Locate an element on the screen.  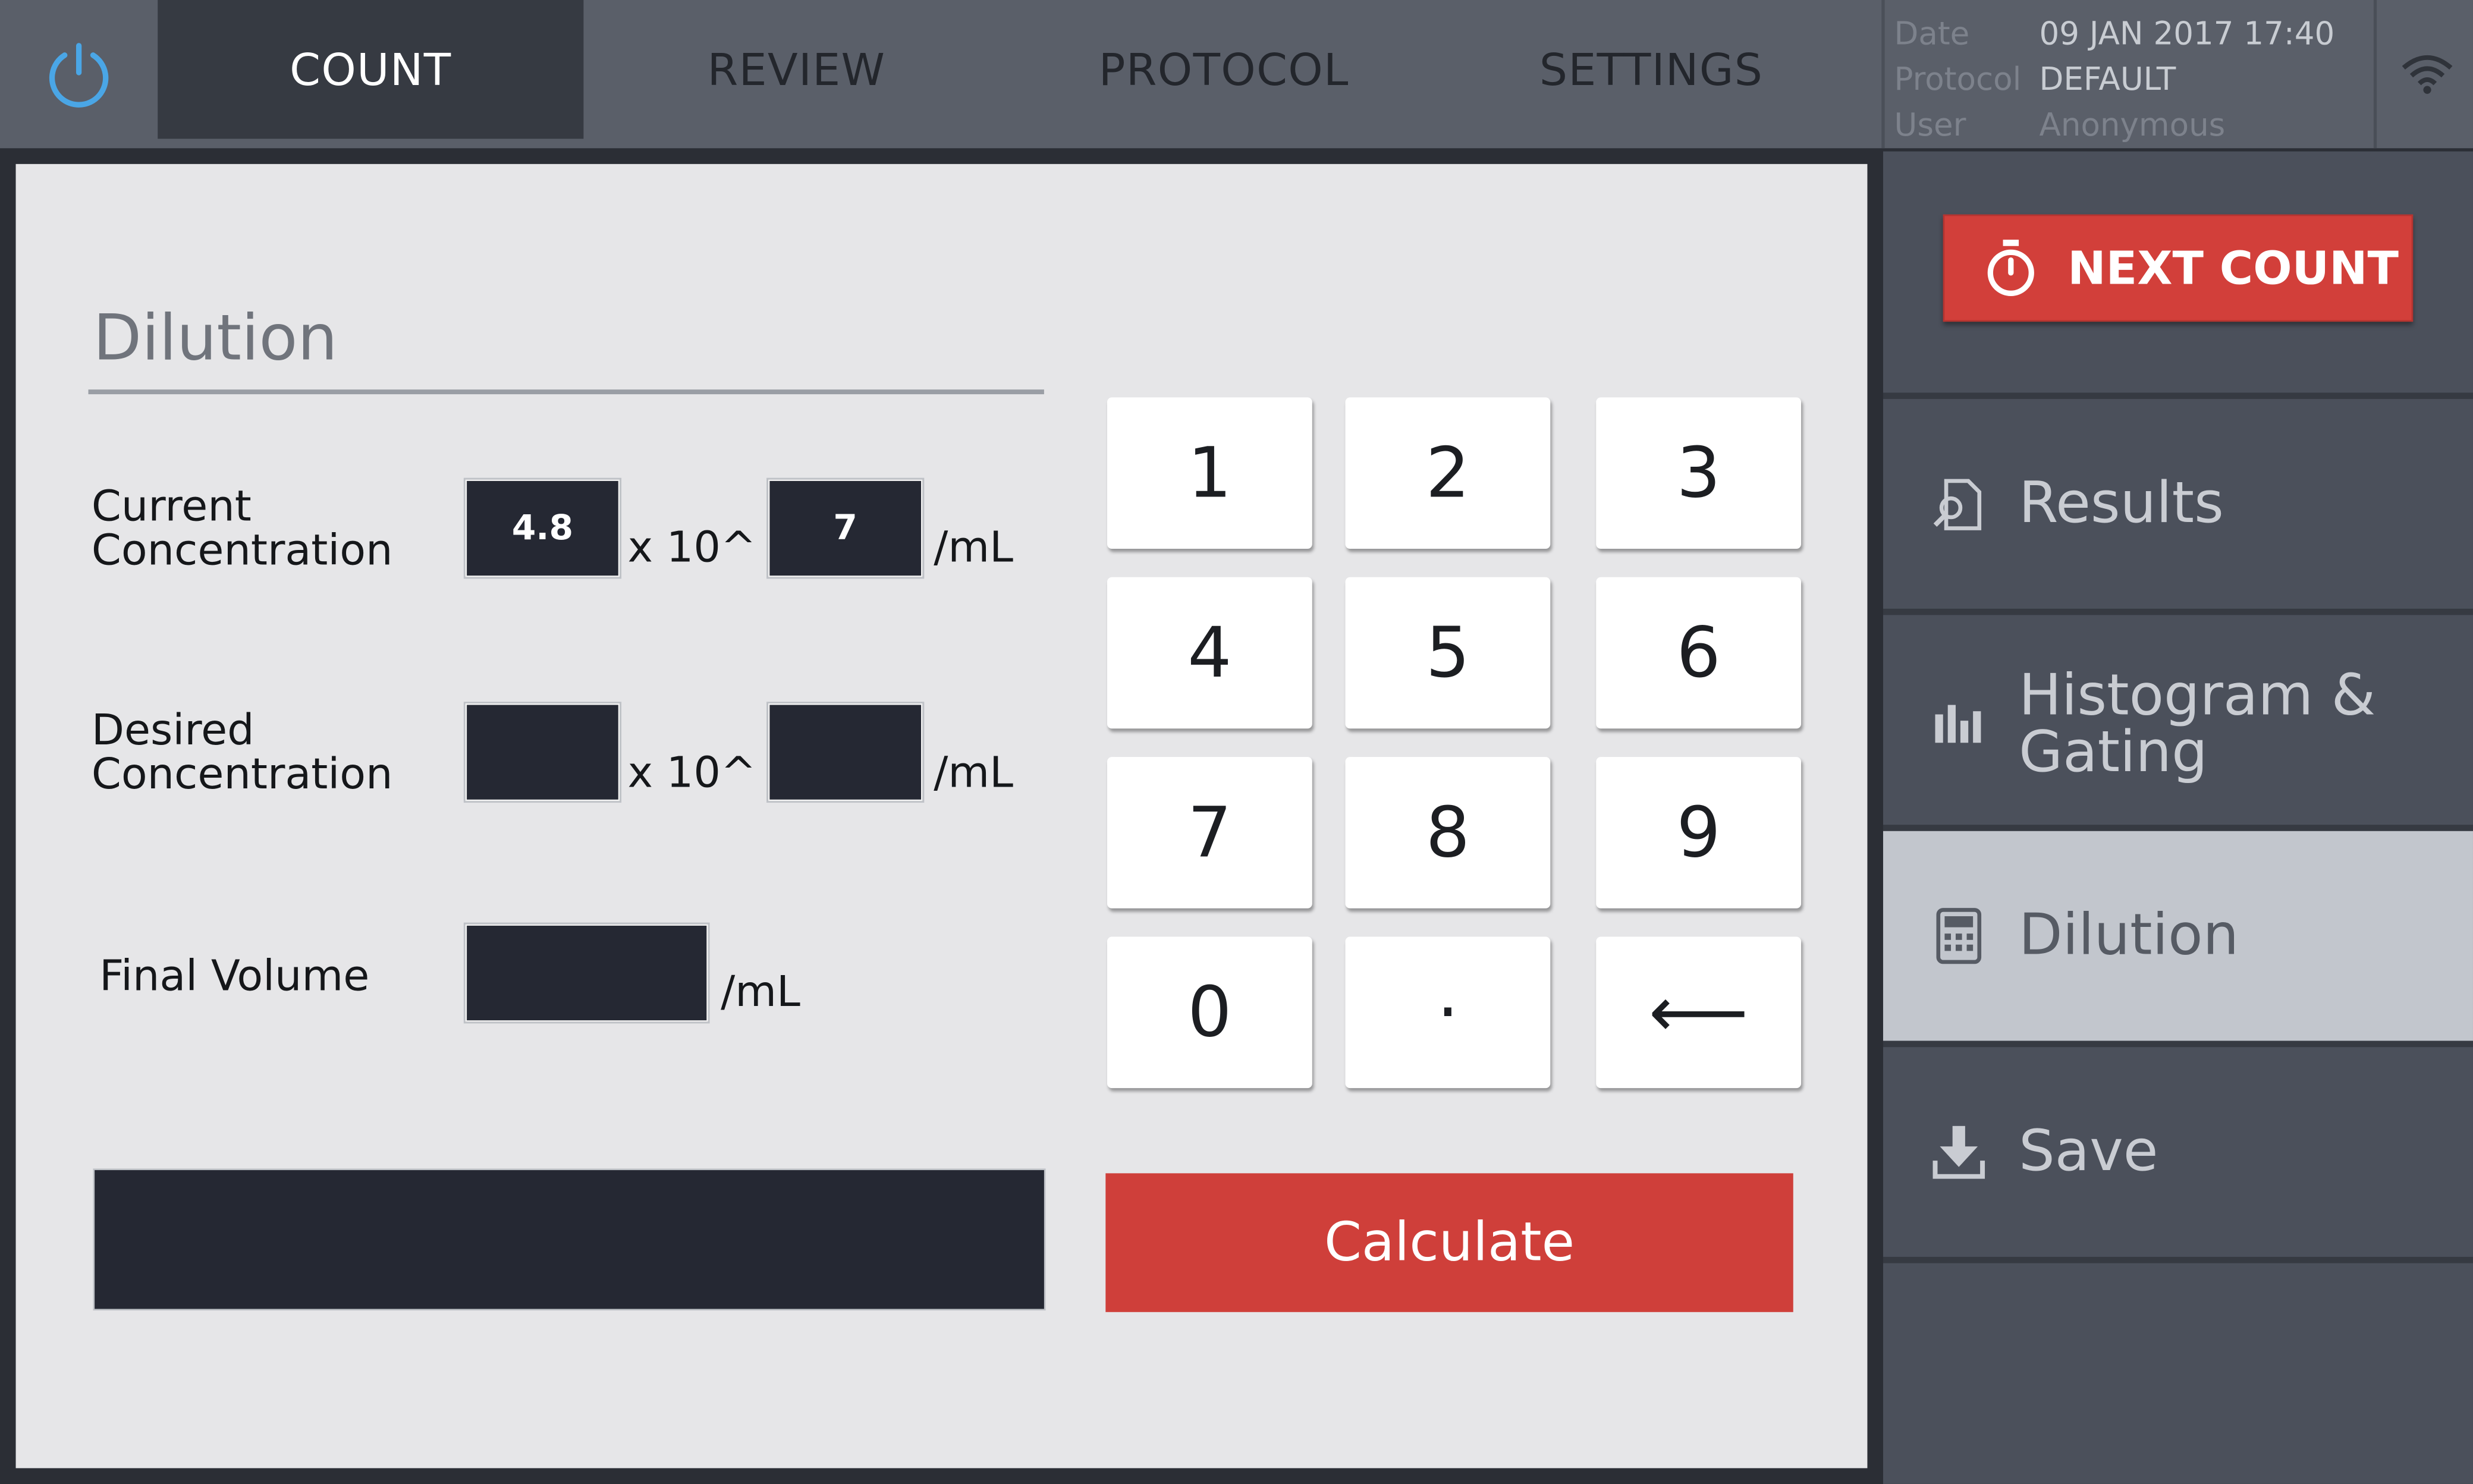
page-title: Dilution is located at coordinates (215, 339).